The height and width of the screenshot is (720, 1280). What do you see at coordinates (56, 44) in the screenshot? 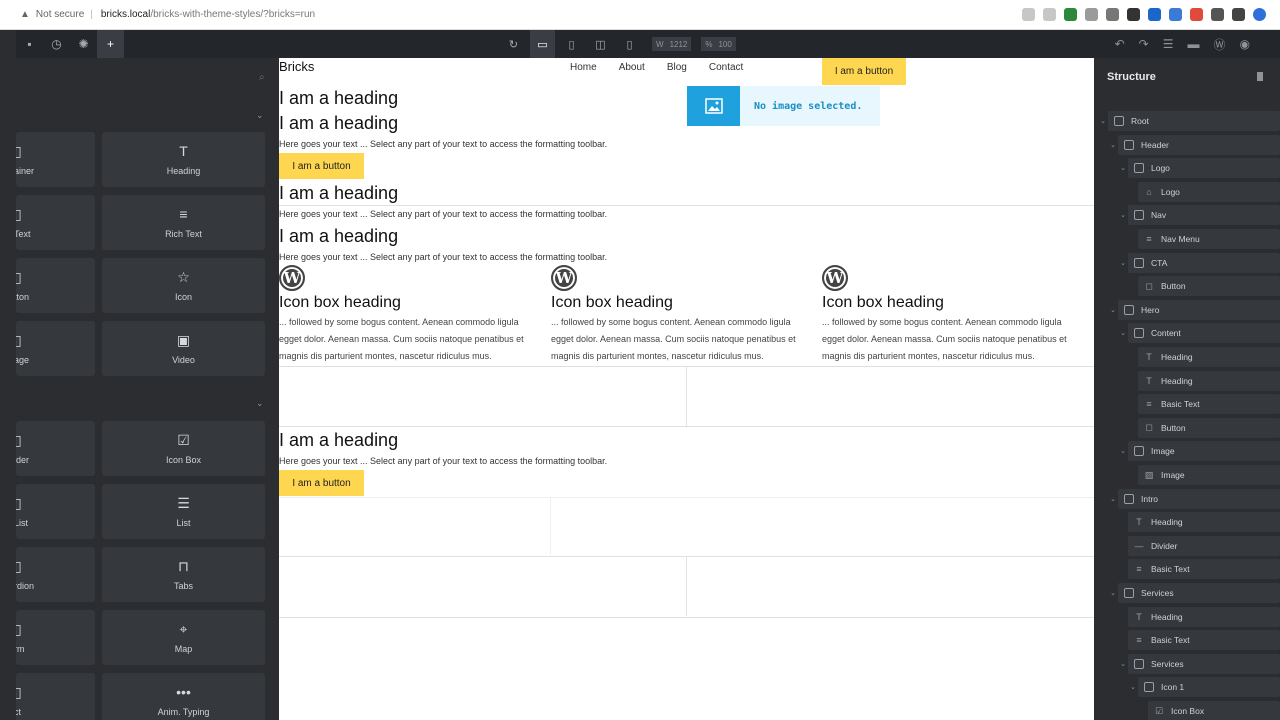
I see `history-icon: ◷` at bounding box center [56, 44].